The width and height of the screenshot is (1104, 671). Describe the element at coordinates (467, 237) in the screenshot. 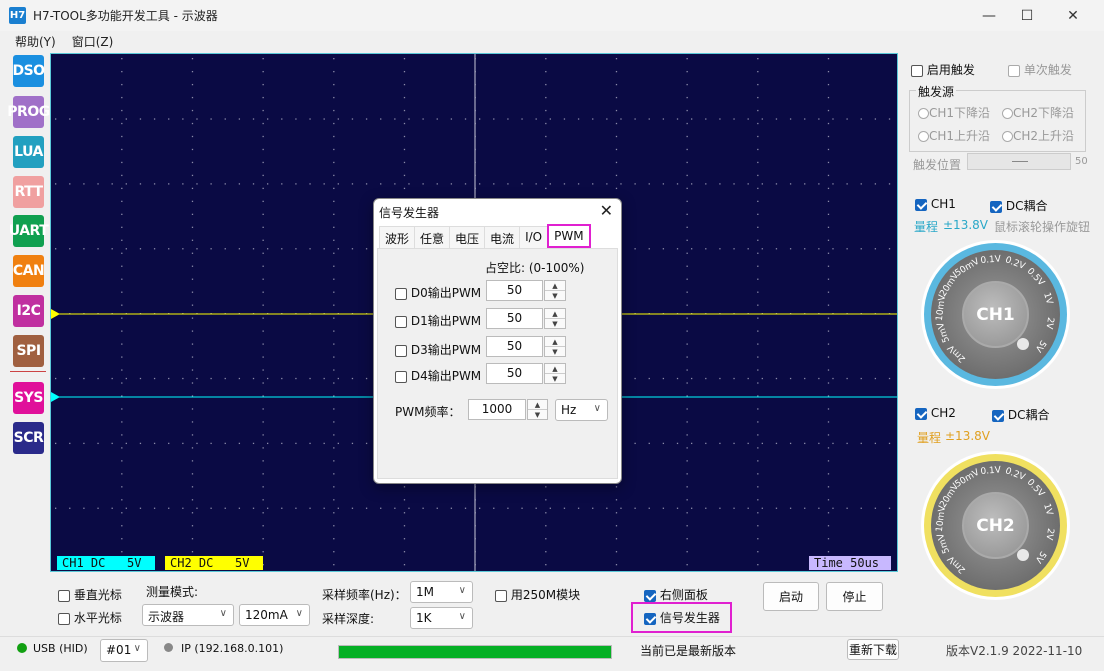

I see `tab-voltage: 电压` at that location.